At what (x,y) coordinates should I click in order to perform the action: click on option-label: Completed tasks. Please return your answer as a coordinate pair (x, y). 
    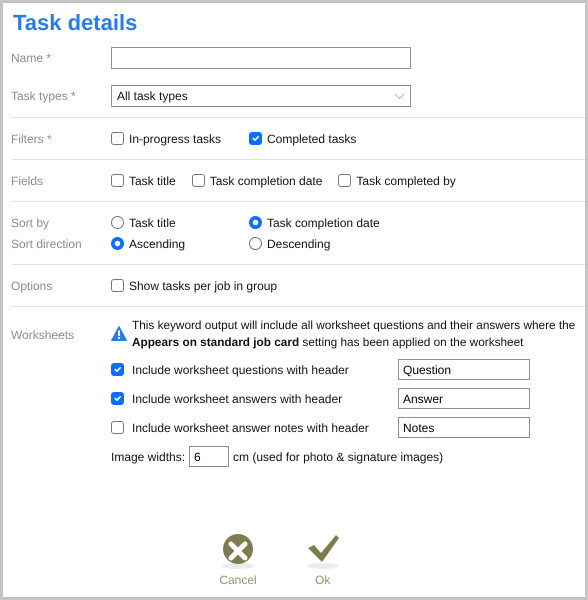
    Looking at the image, I should click on (311, 139).